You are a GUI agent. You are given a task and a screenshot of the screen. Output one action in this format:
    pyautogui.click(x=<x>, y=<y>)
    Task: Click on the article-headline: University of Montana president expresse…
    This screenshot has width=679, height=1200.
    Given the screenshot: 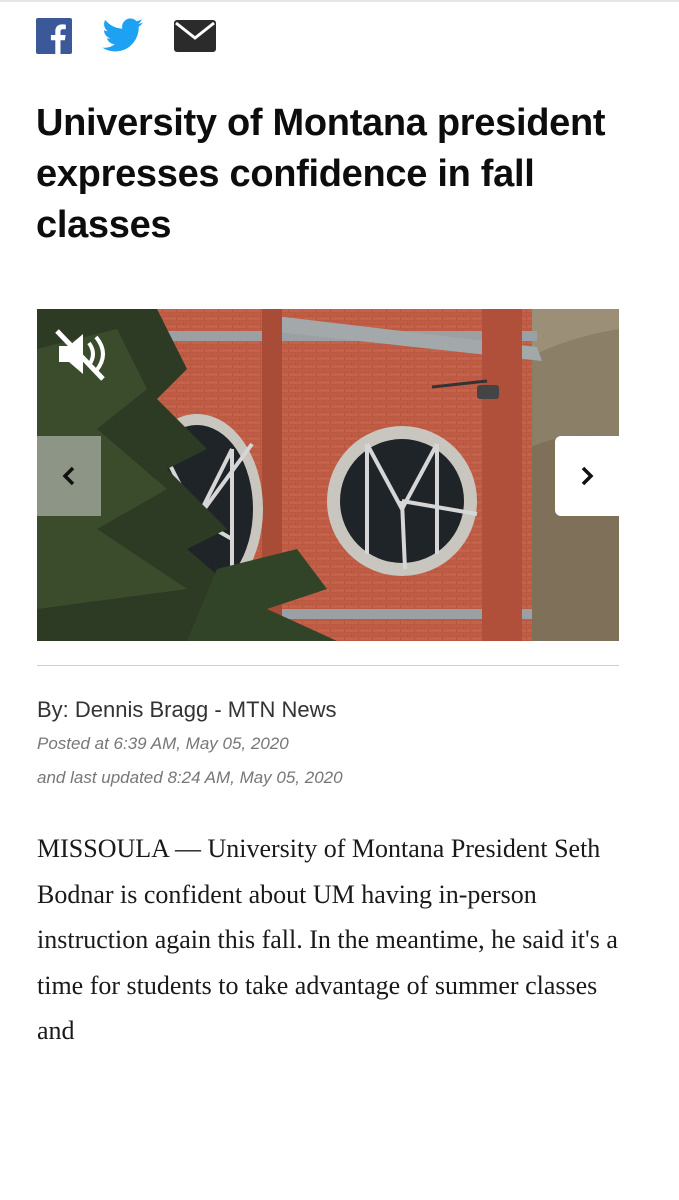 What is the action you would take?
    pyautogui.click(x=321, y=174)
    